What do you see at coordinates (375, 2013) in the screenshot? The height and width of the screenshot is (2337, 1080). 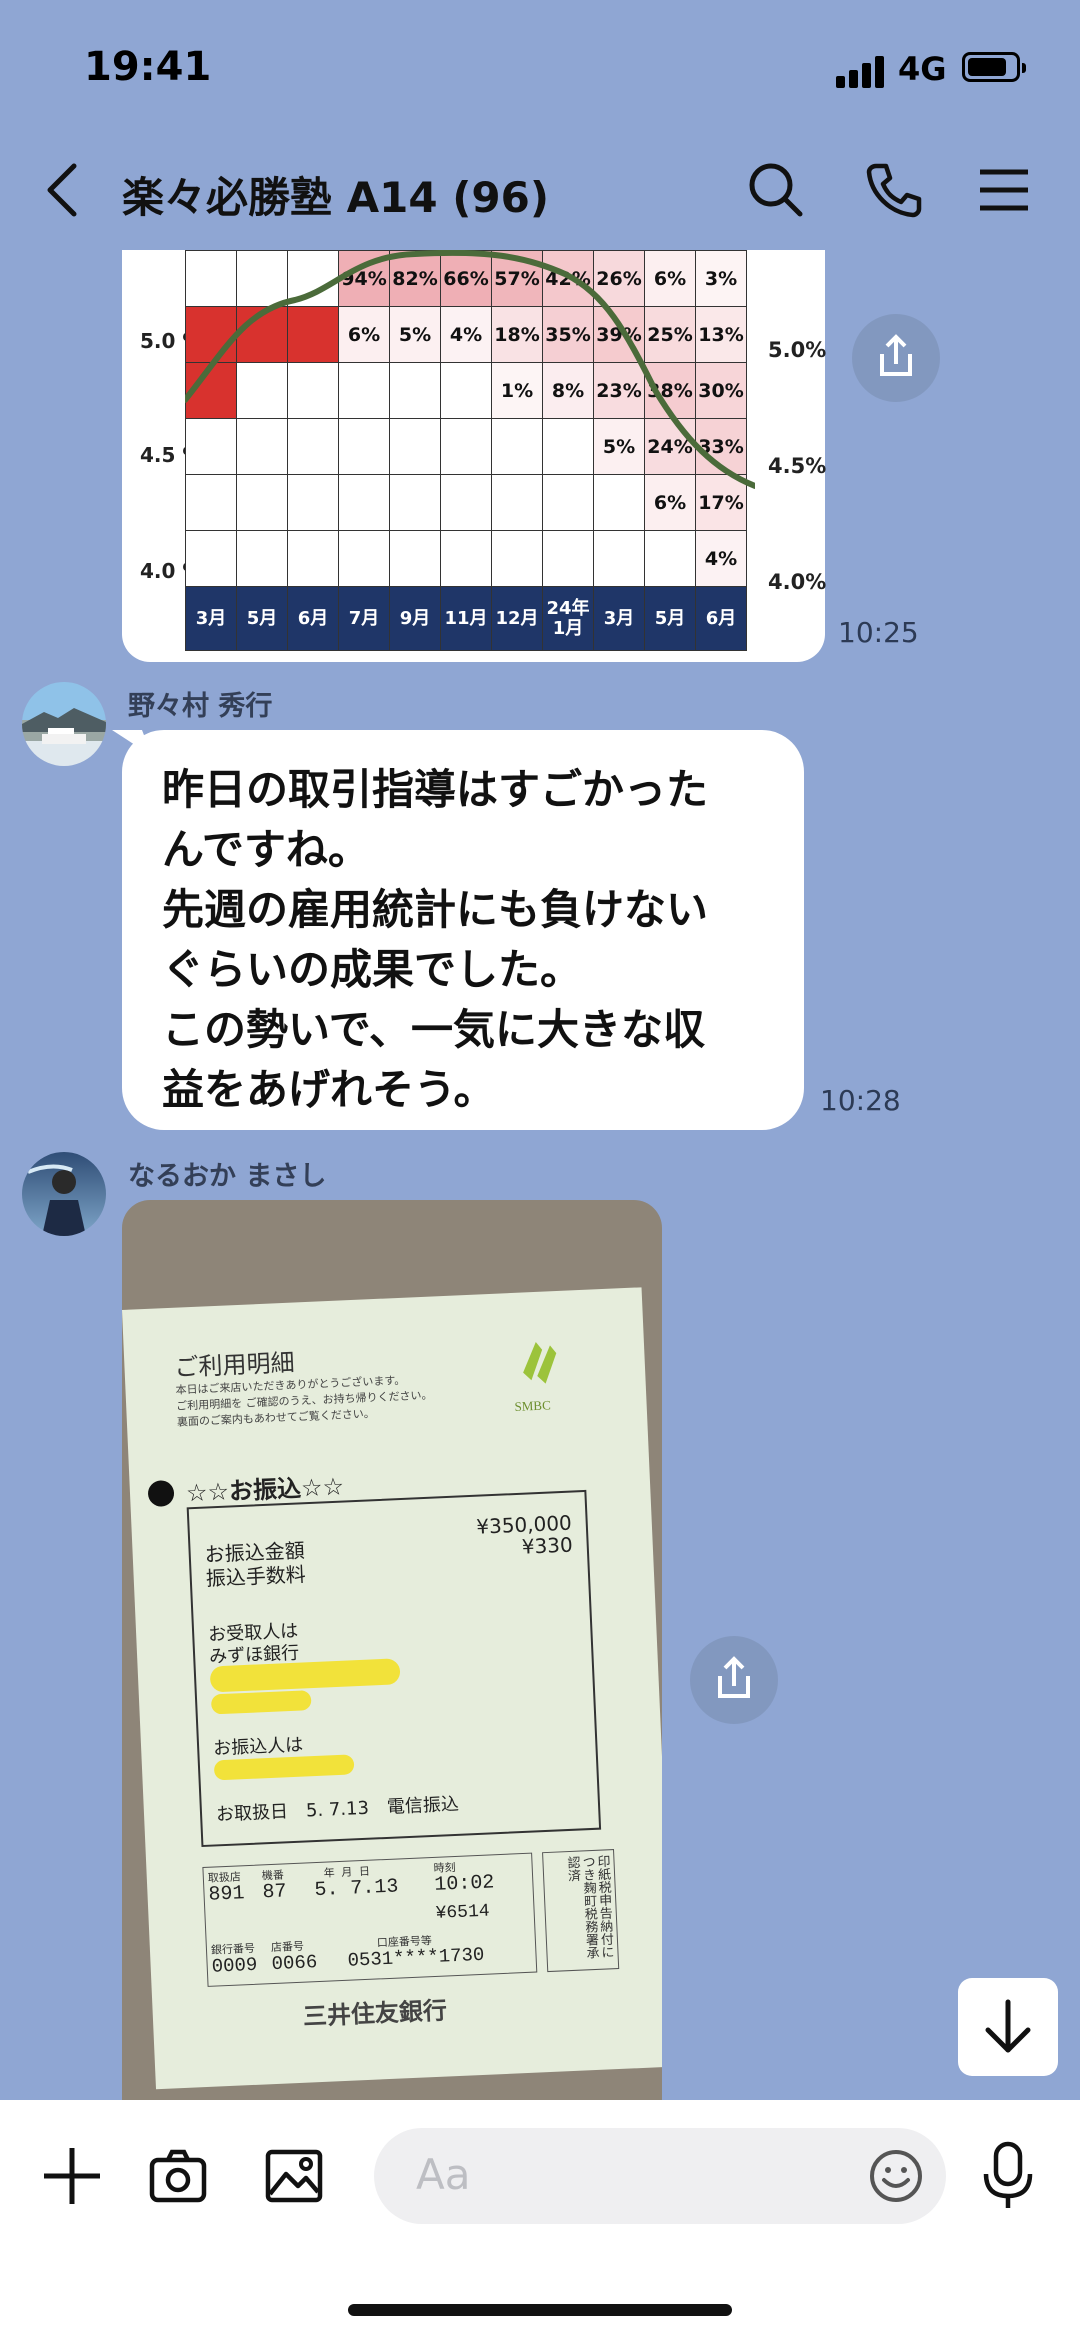 I see `bank-name: 三井住友銀行` at bounding box center [375, 2013].